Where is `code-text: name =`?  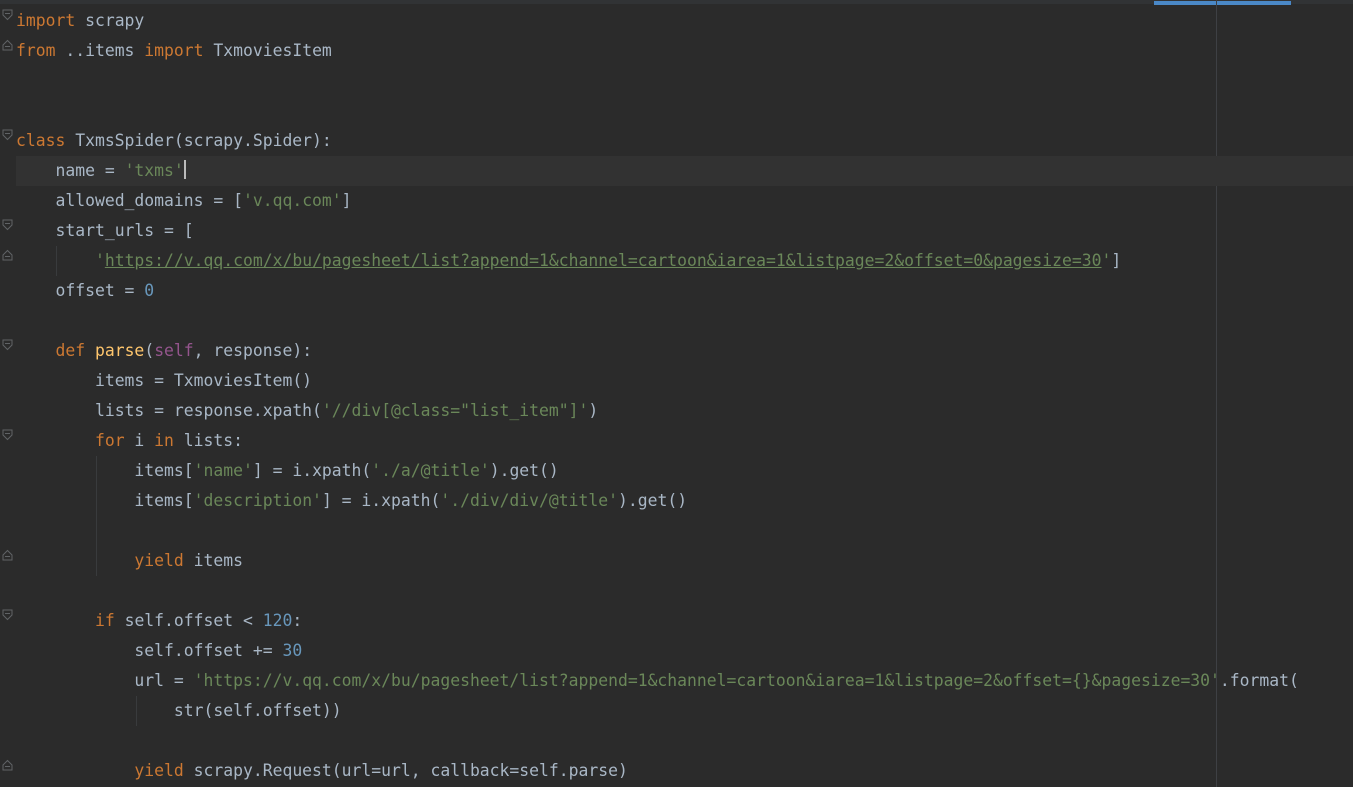 code-text: name = is located at coordinates (90, 170).